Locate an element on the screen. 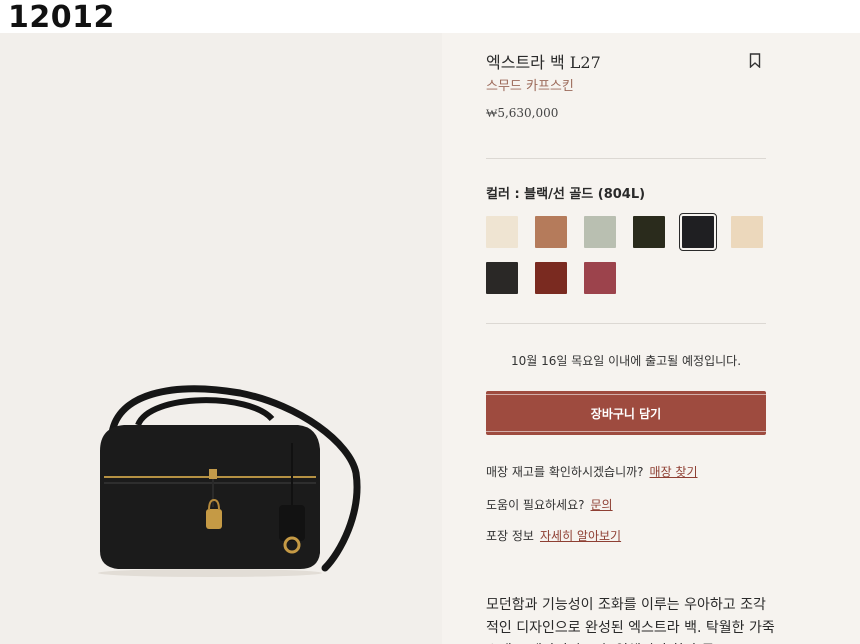 Image resolution: width=860 pixels, height=644 pixels. add-to-cart-label: 장바구니 담기 is located at coordinates (626, 413).